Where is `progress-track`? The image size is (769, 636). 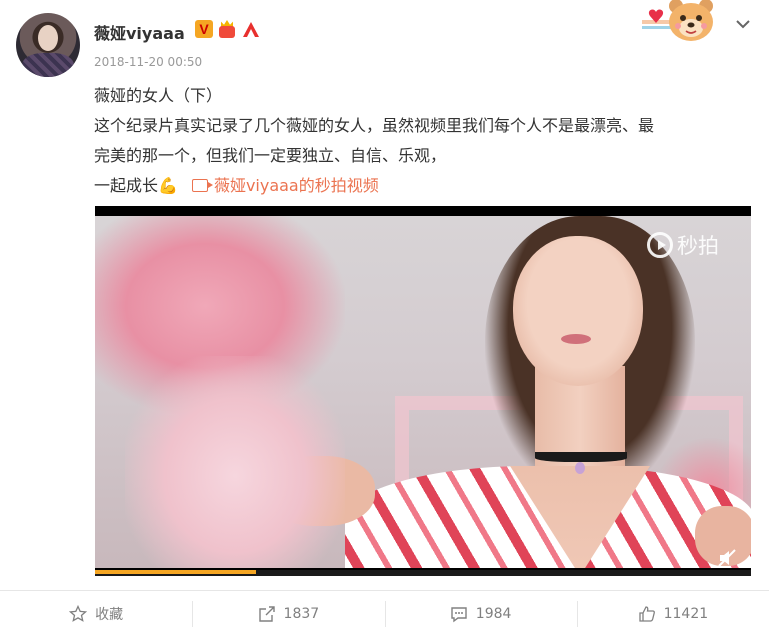
progress-track is located at coordinates (423, 573).